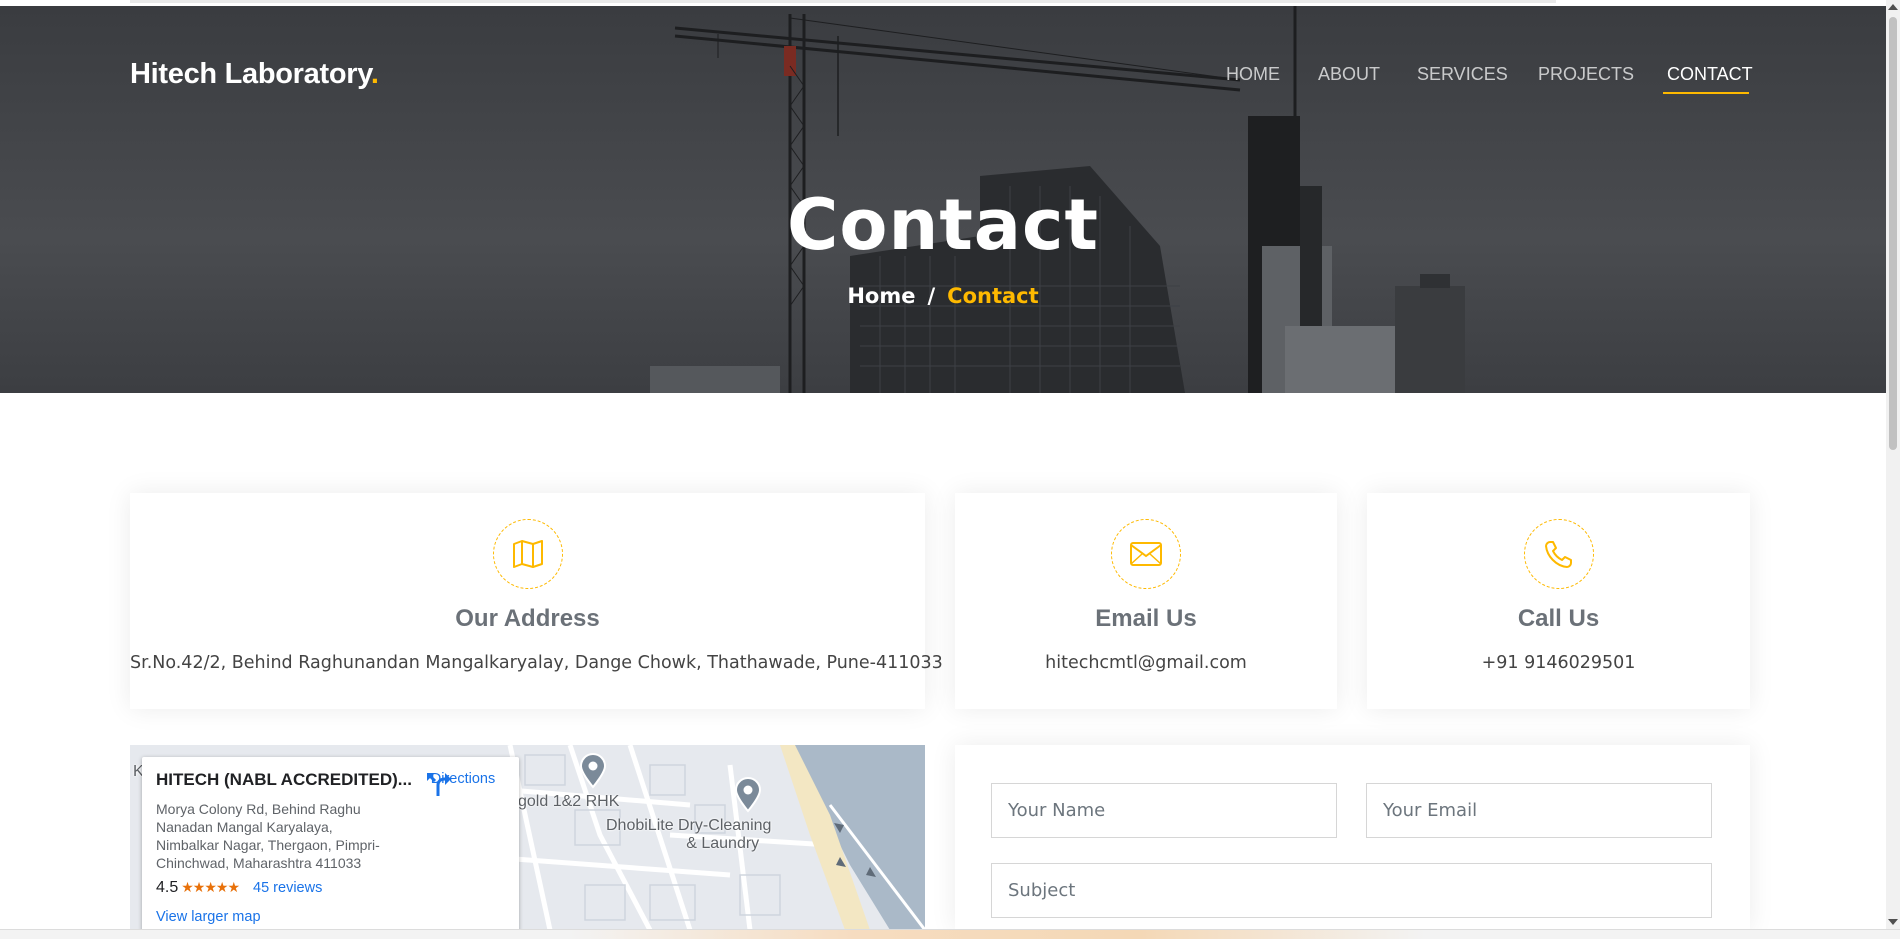 The height and width of the screenshot is (939, 1900). Describe the element at coordinates (1893, 233) in the screenshot. I see `scrollbar-thumb` at that location.